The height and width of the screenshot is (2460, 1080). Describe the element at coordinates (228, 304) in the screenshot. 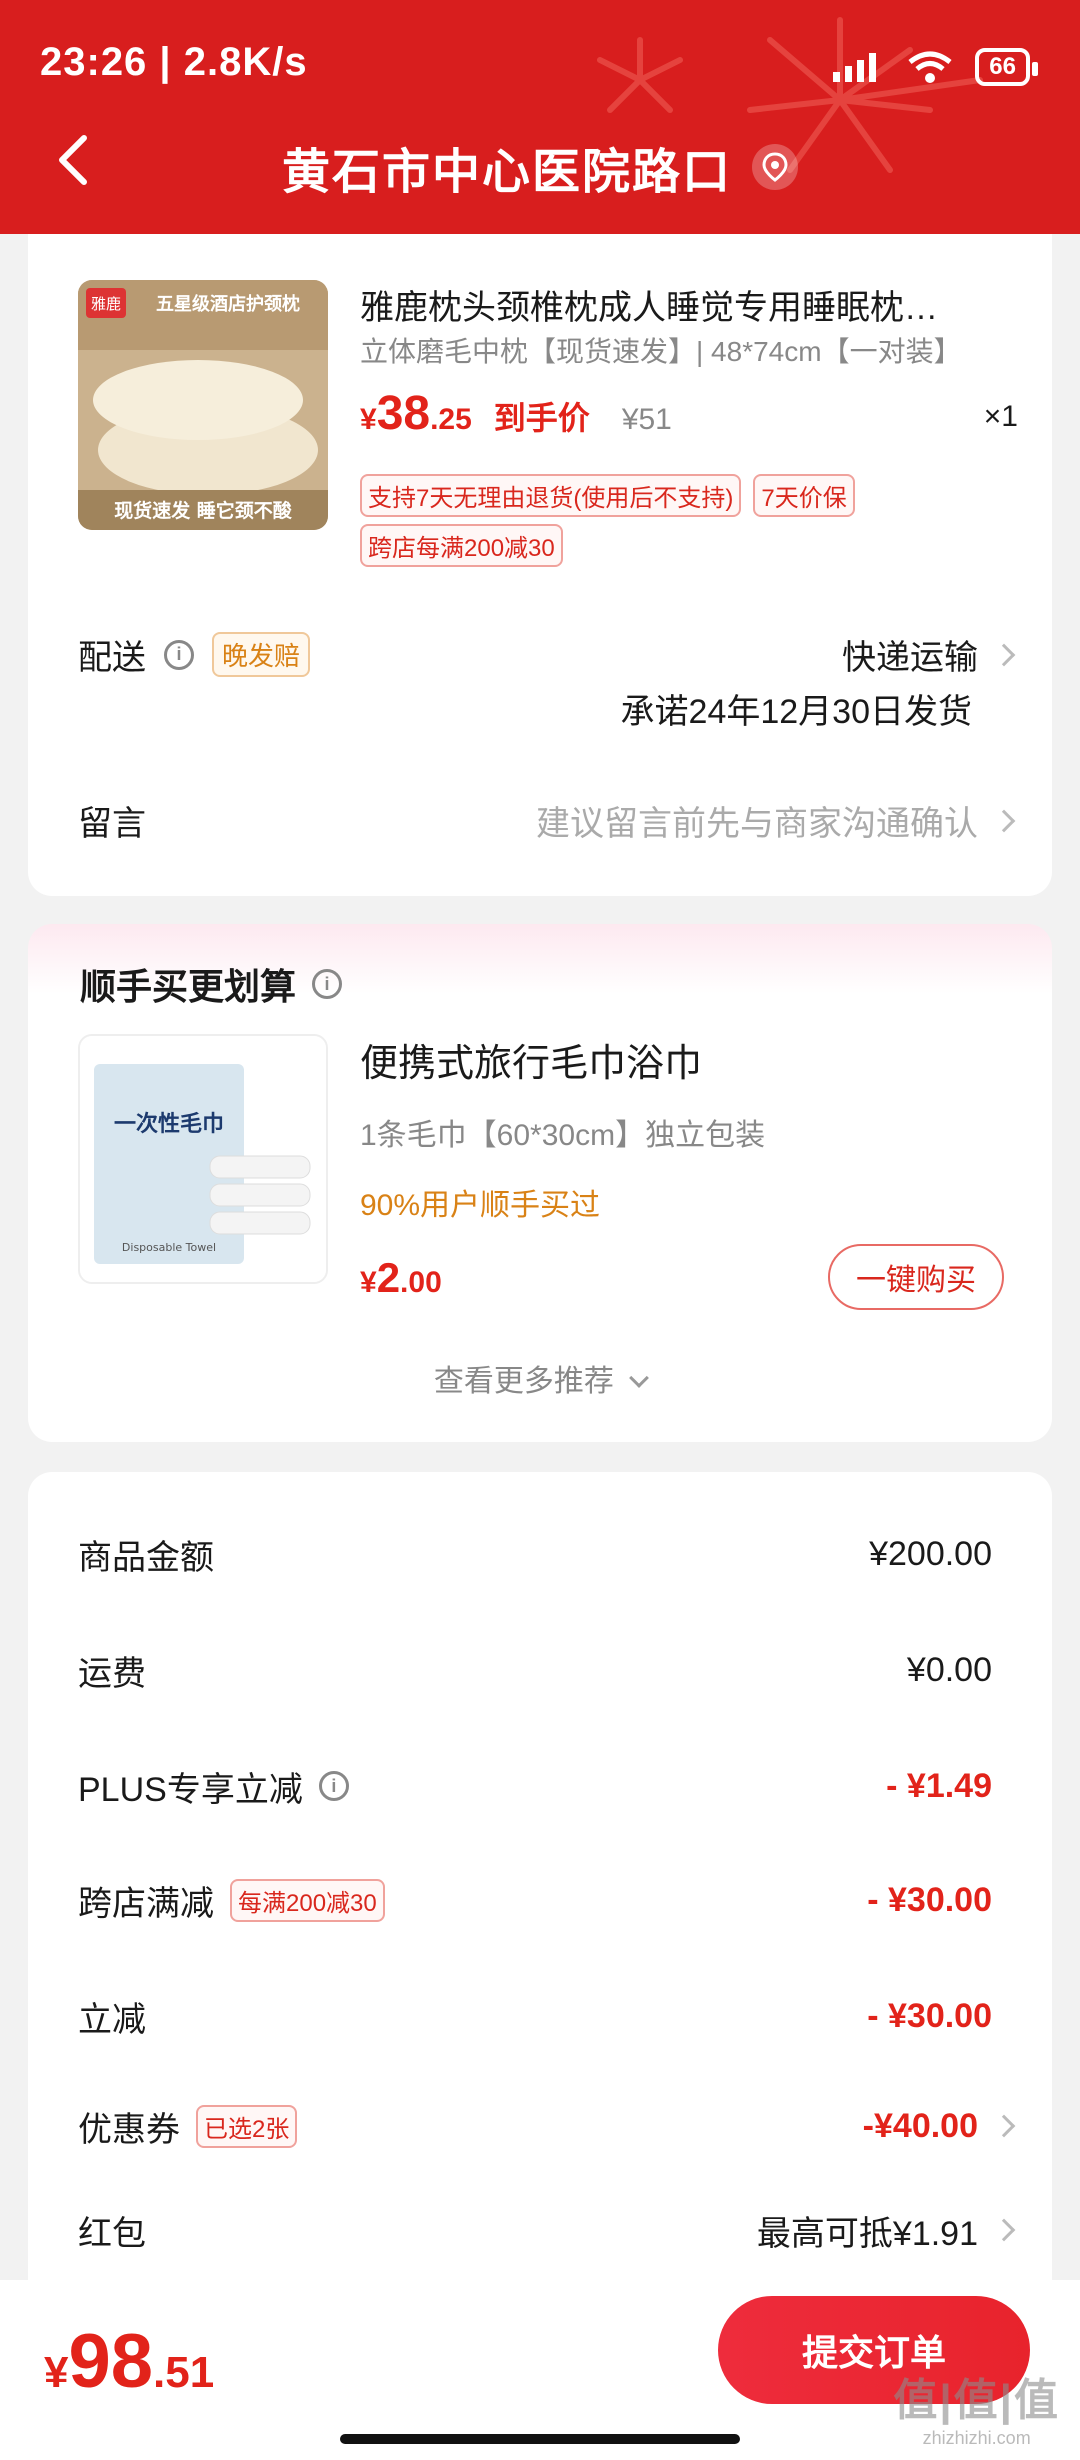

I see `svg-text: 五星级酒店护颈枕` at that location.